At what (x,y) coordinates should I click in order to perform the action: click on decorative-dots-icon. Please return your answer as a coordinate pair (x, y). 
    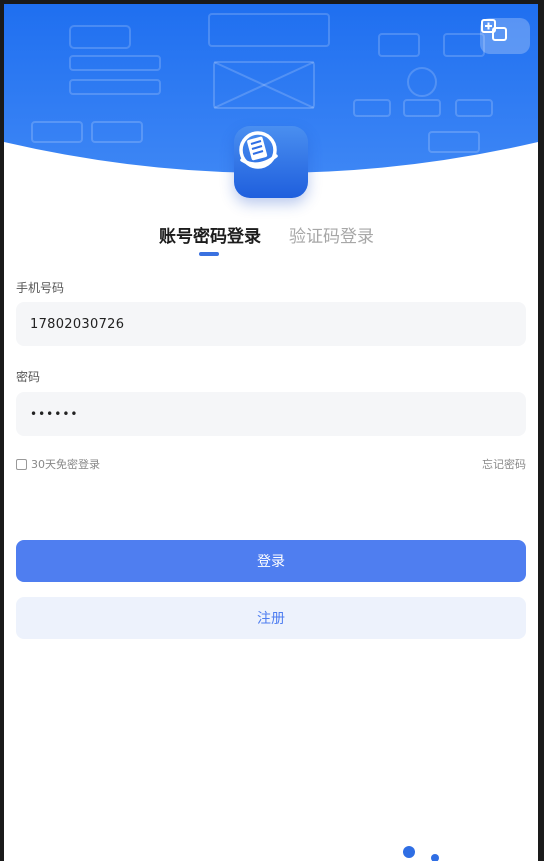
    Looking at the image, I should click on (421, 853).